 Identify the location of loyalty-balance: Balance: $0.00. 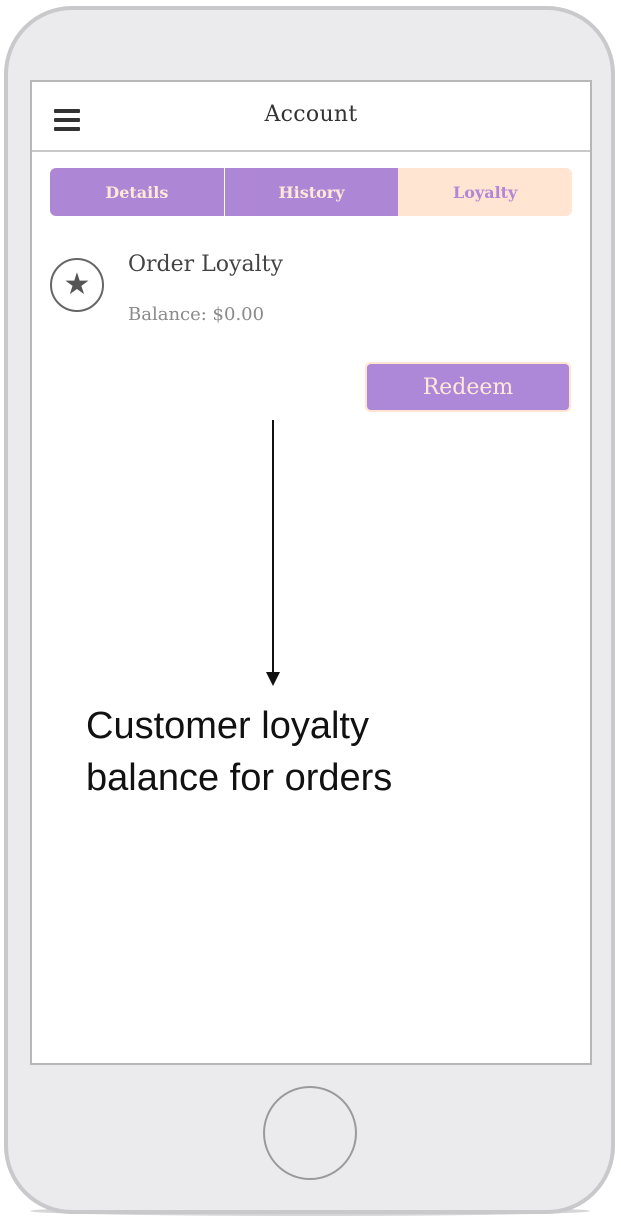
(196, 314).